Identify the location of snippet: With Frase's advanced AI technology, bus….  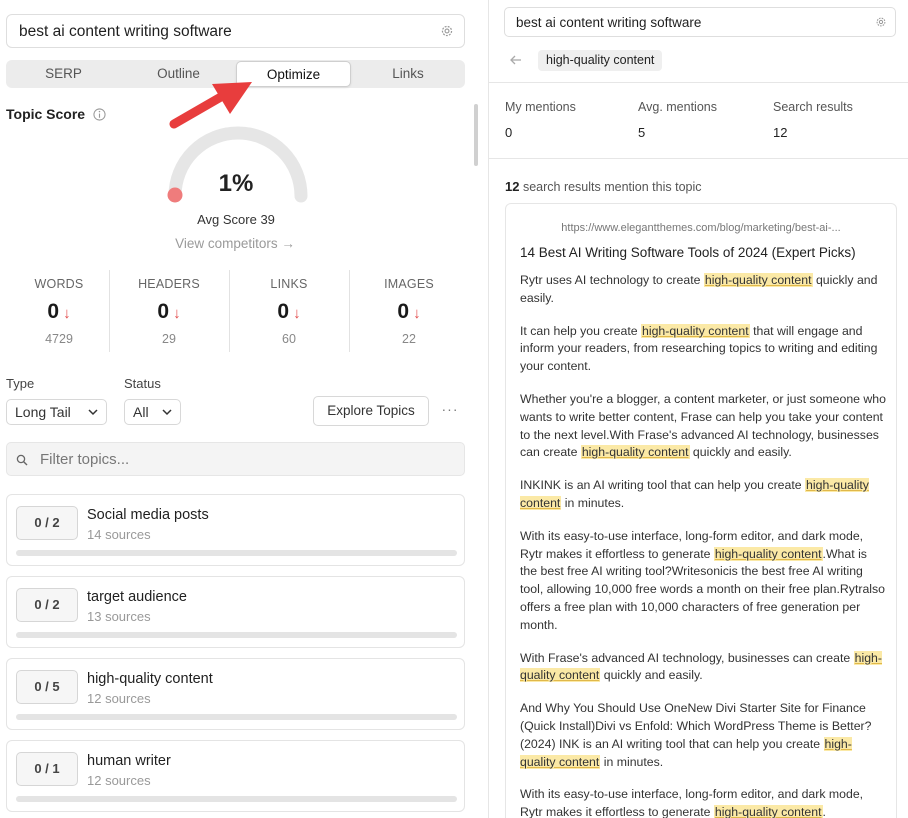
(701, 666).